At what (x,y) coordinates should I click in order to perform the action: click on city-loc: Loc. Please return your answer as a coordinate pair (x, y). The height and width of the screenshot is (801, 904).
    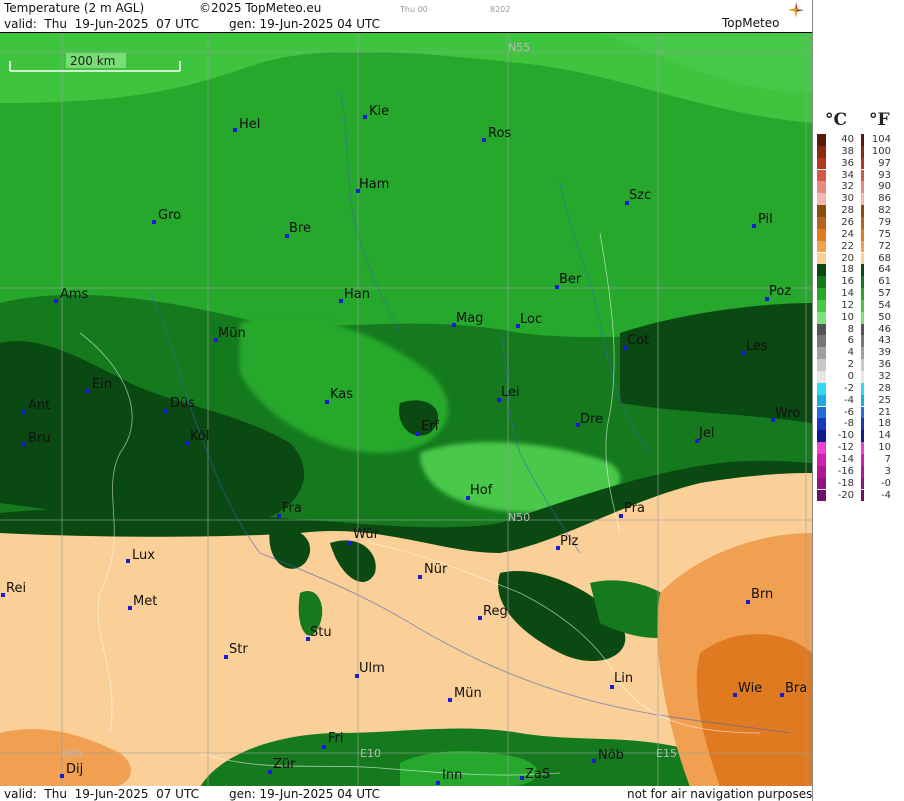
    Looking at the image, I should click on (529, 320).